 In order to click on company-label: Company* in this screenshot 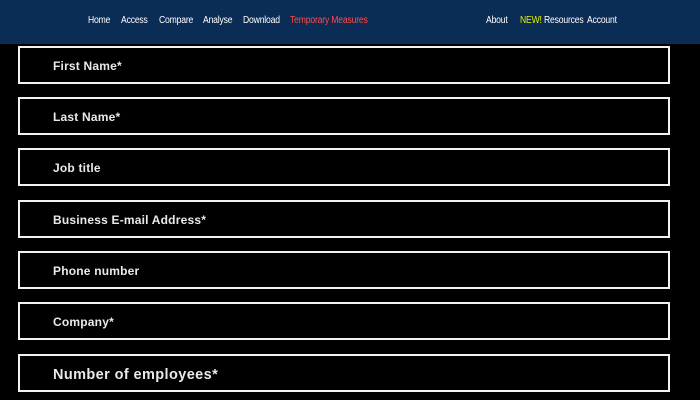, I will do `click(83, 322)`.